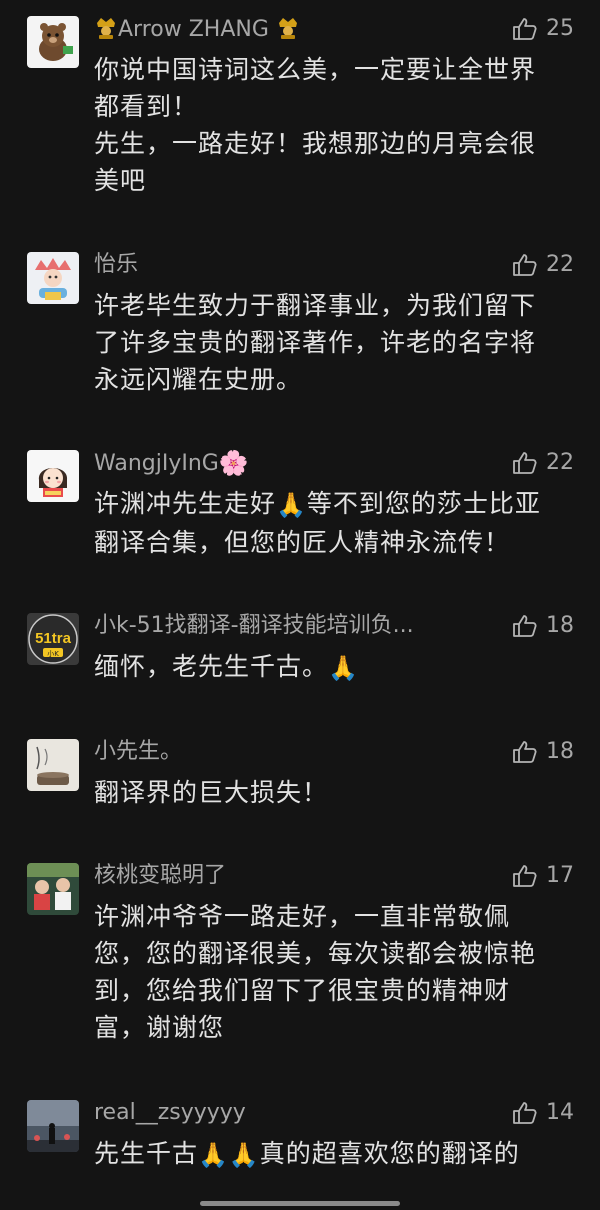 The image size is (600, 1210). Describe the element at coordinates (560, 28) in the screenshot. I see `like-count: 25` at that location.